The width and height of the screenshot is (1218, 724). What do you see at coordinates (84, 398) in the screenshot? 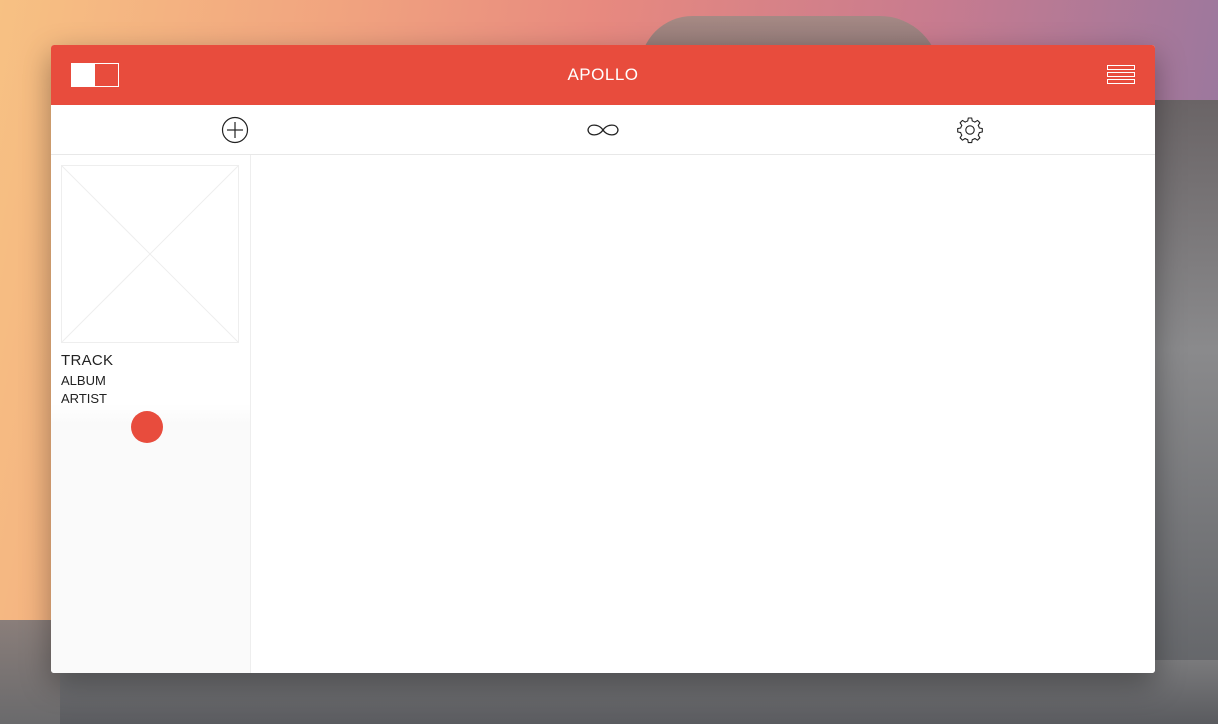
I see `artist-name: ARTIST` at bounding box center [84, 398].